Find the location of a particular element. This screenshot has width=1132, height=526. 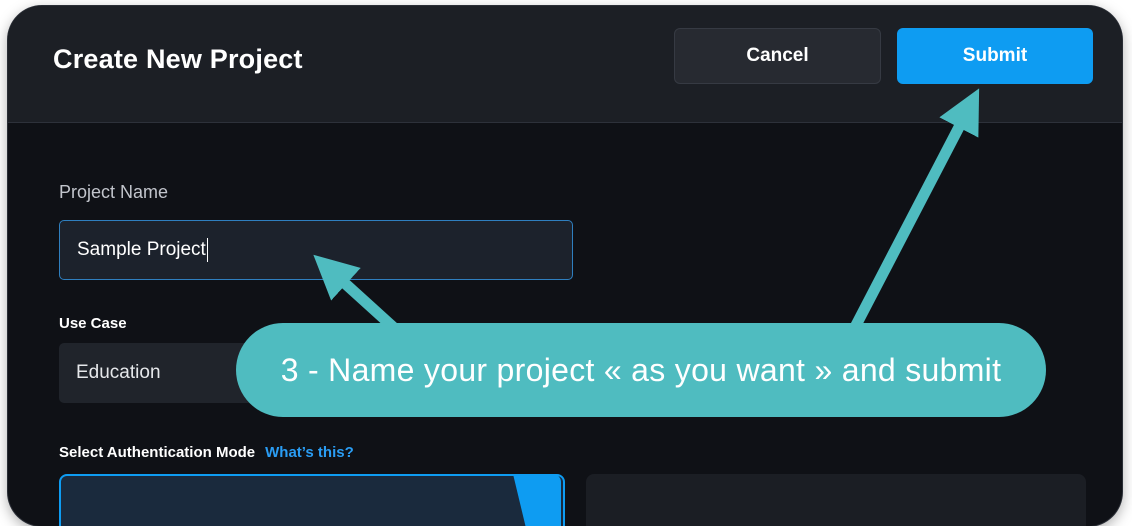

cancel-button: Cancel is located at coordinates (777, 56).